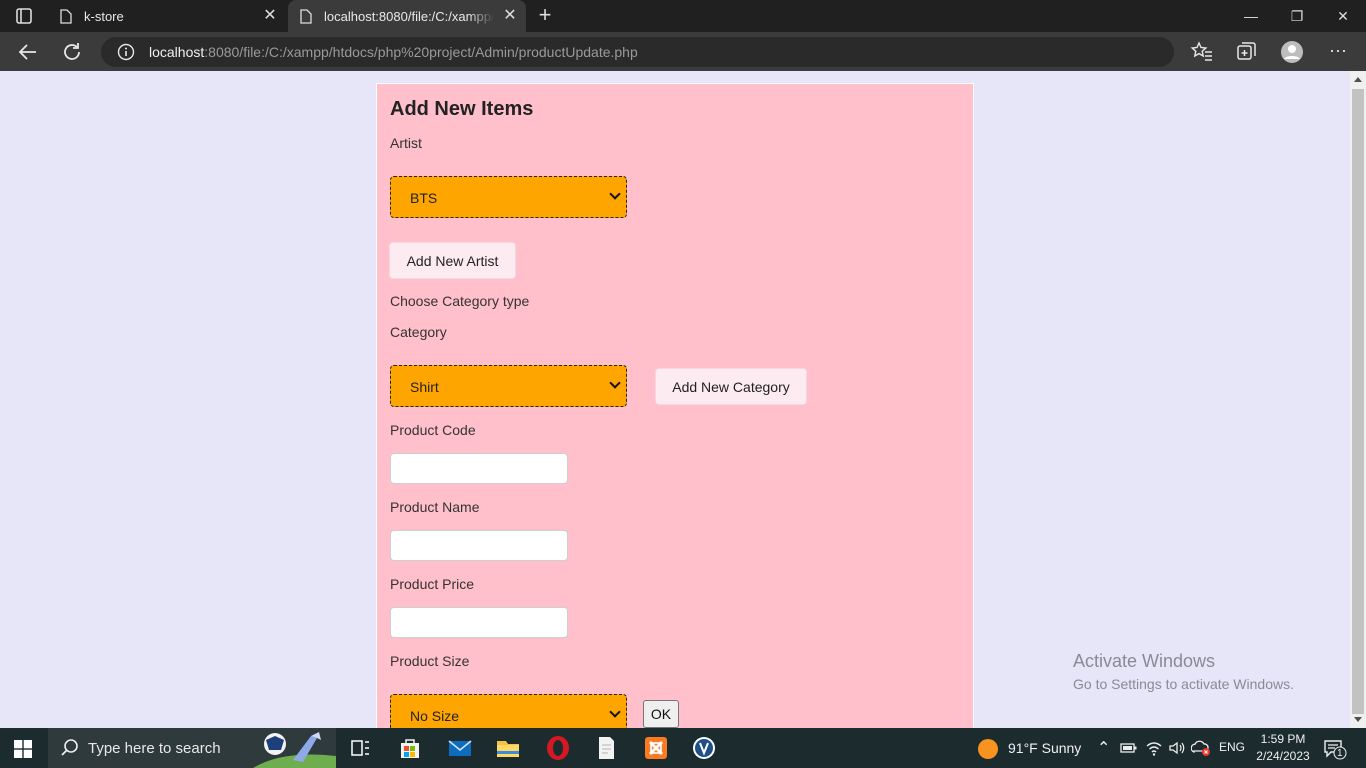 The width and height of the screenshot is (1366, 768). What do you see at coordinates (479, 622) in the screenshot?
I see `product-price-input` at bounding box center [479, 622].